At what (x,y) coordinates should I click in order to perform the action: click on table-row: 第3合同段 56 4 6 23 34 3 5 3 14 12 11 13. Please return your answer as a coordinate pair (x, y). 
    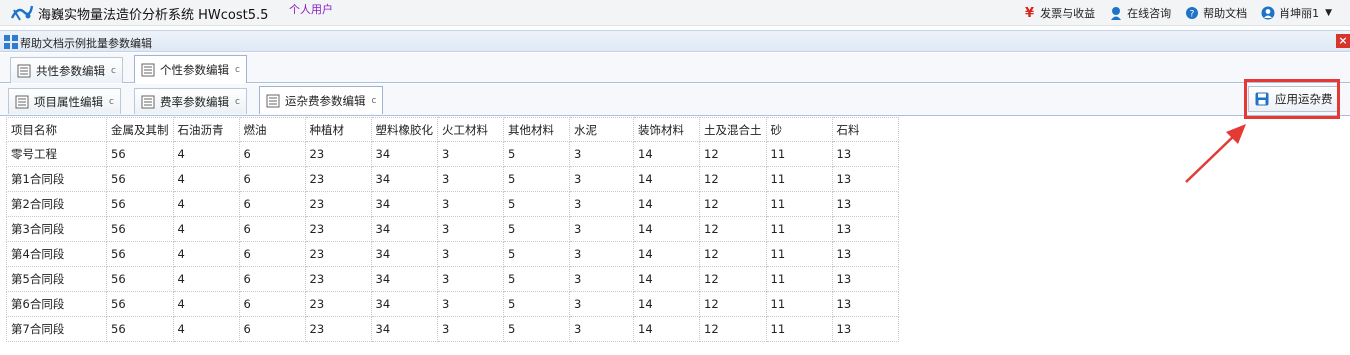
    Looking at the image, I should click on (452, 229).